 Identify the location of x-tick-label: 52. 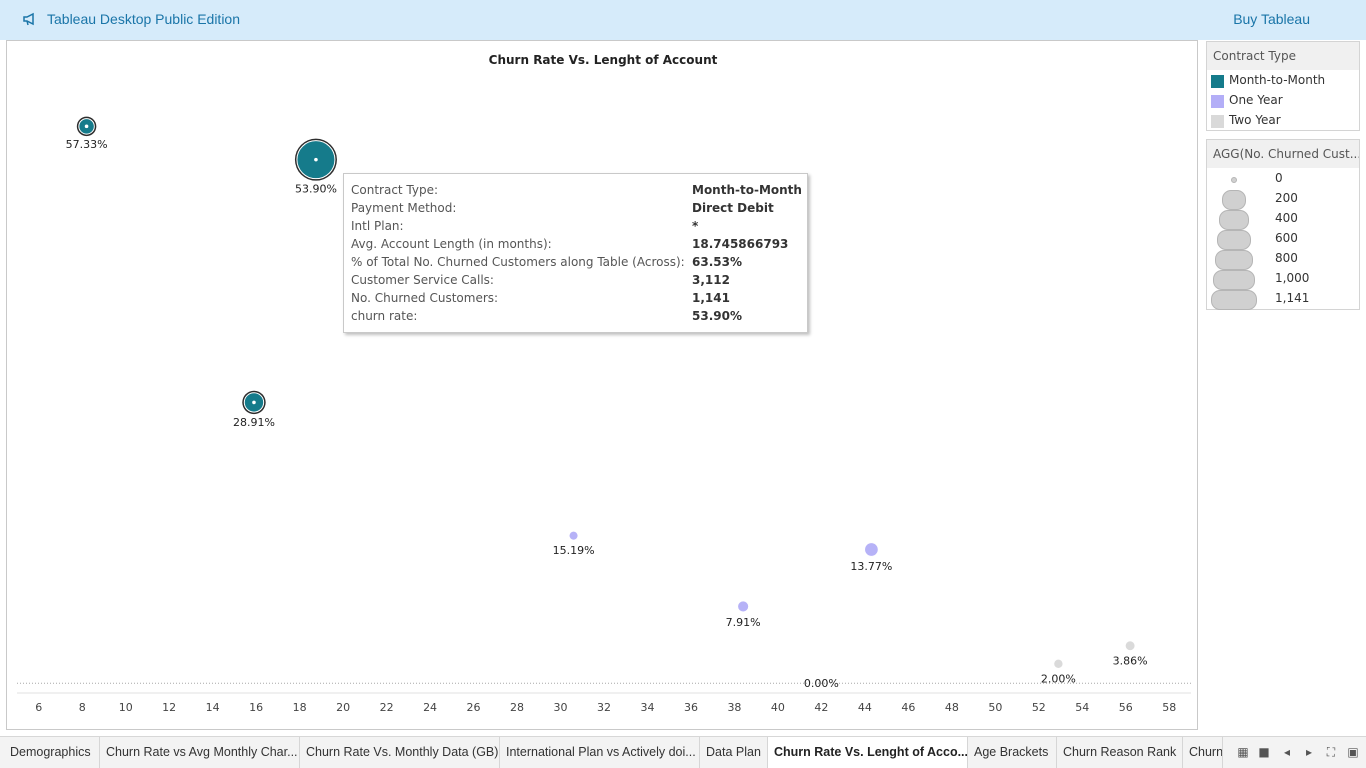
(1039, 707).